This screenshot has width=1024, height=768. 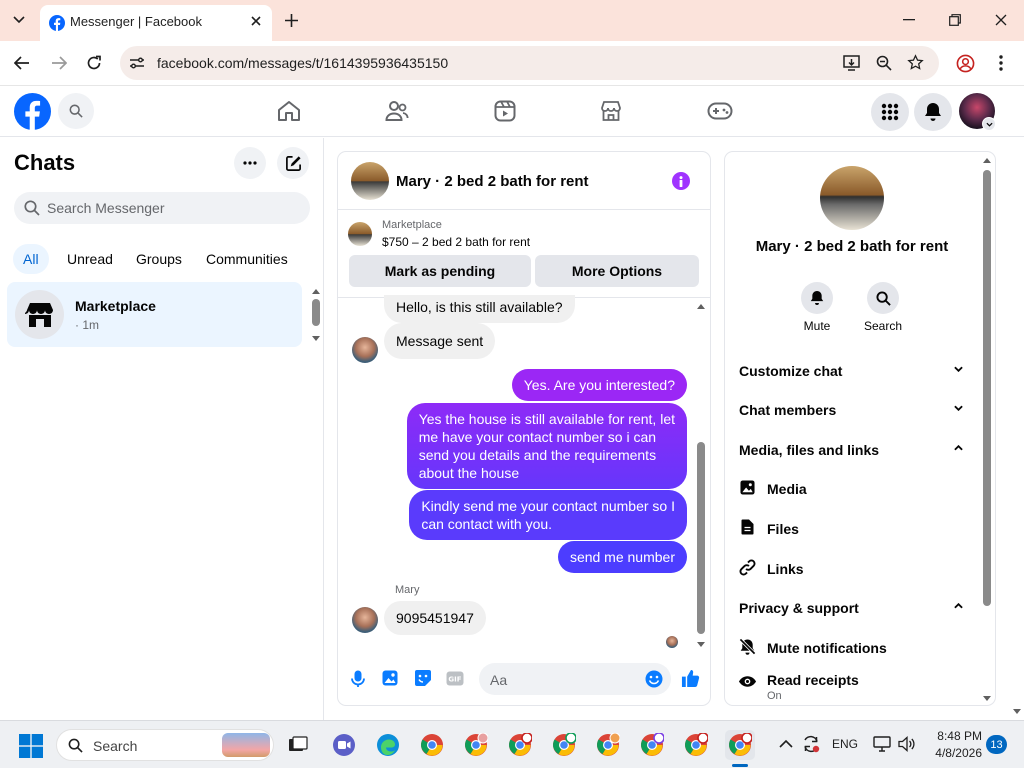 I want to click on info-panel-scrollbar-thumb, so click(x=987, y=388).